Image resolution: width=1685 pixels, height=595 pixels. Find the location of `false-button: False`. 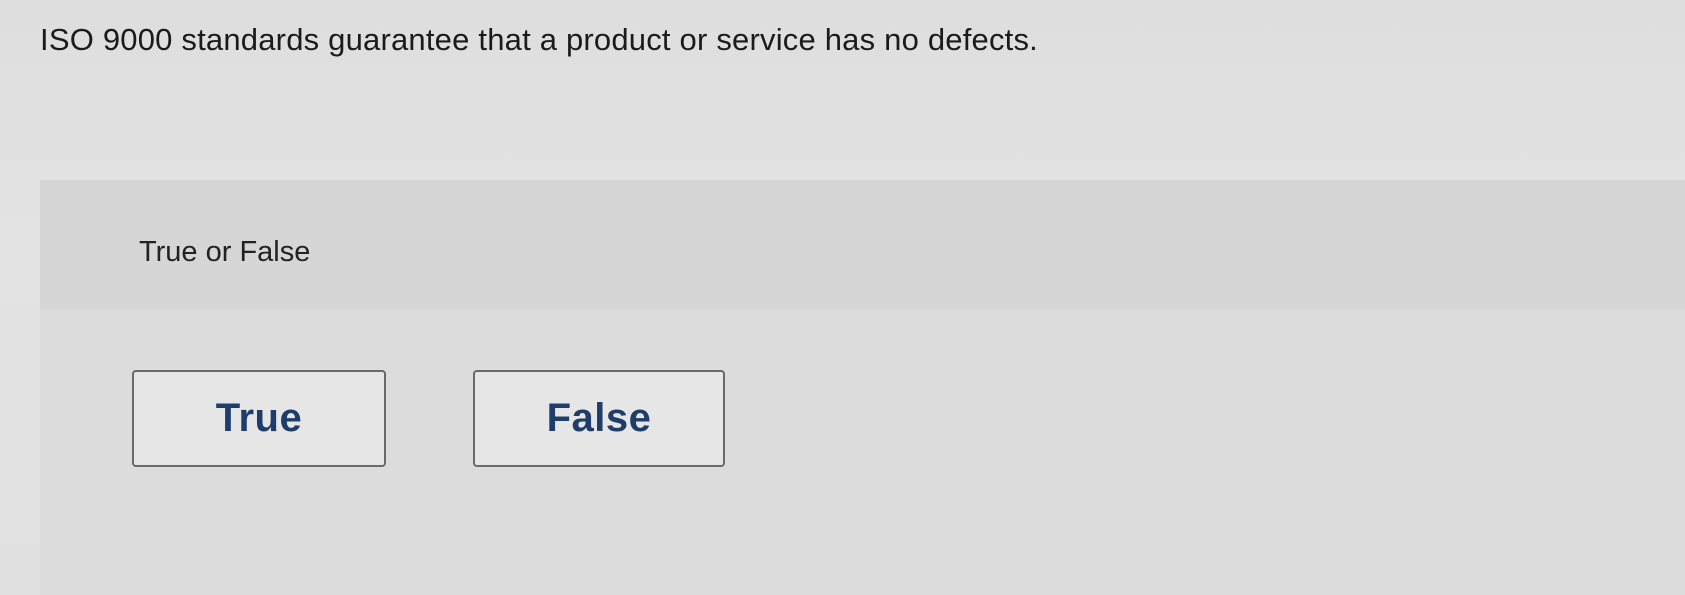

false-button: False is located at coordinates (599, 418).